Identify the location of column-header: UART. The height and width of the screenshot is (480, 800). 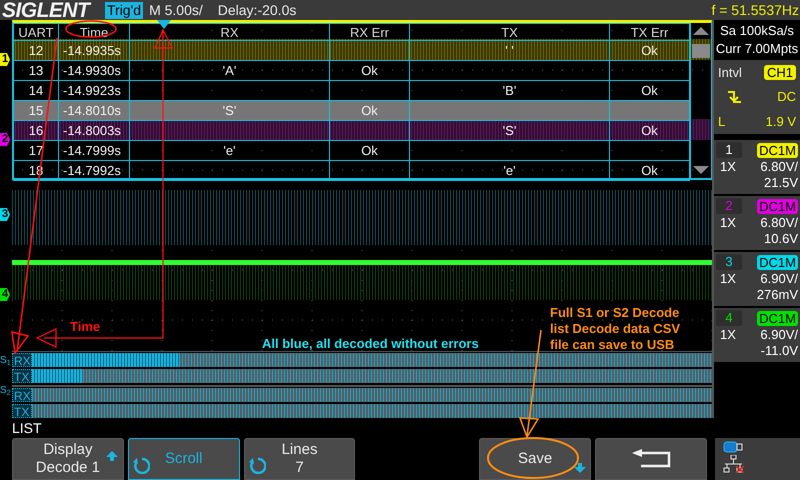
(36, 32).